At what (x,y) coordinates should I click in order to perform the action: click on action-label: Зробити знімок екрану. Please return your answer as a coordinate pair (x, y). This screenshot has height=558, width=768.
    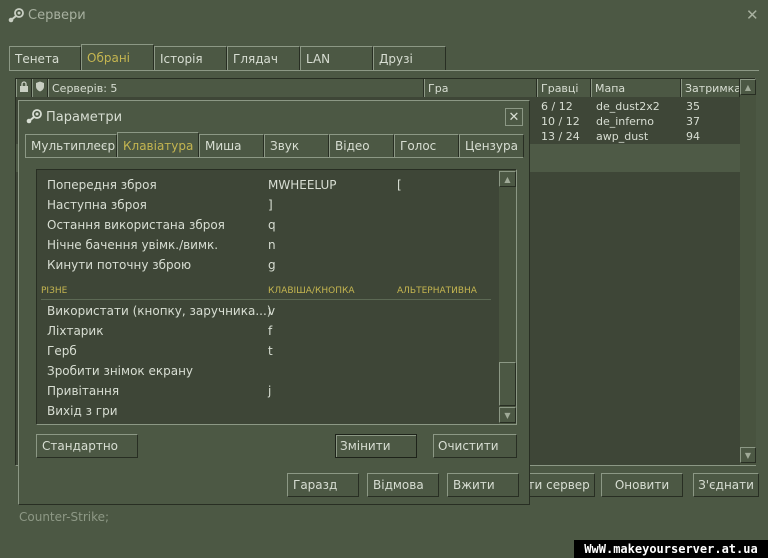
    Looking at the image, I should click on (120, 371).